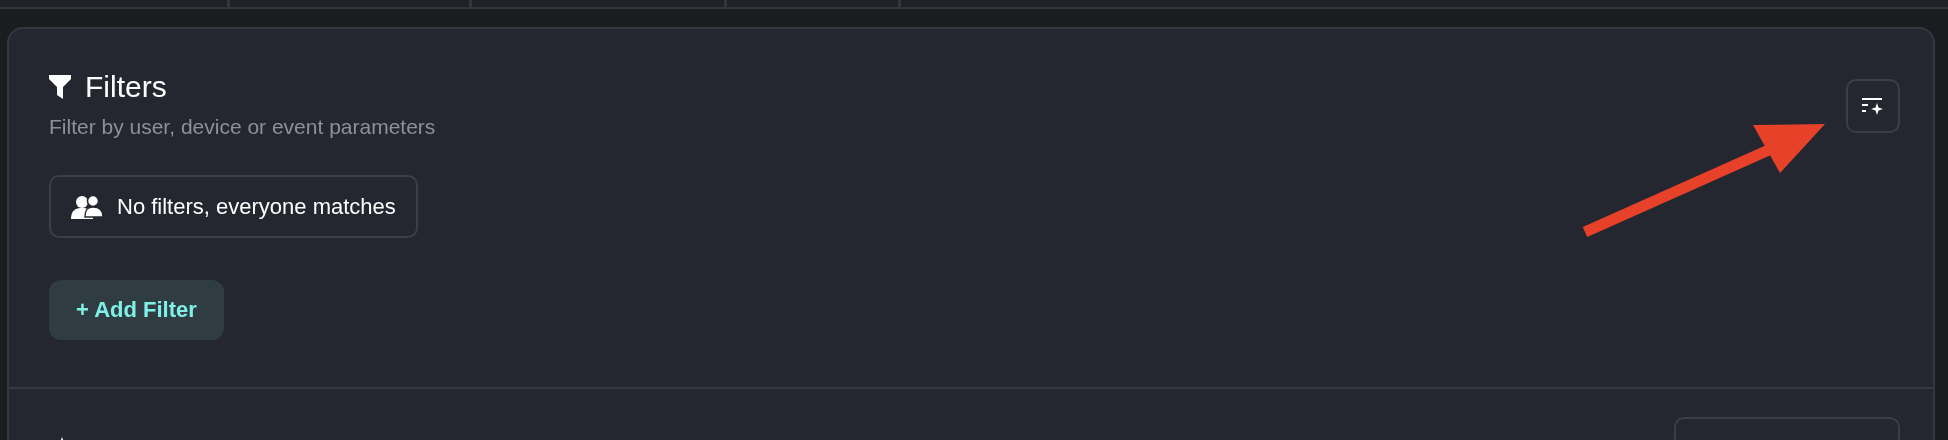 This screenshot has width=1948, height=440. Describe the element at coordinates (233, 206) in the screenshot. I see `status-chip: No filters, everyone matches` at that location.